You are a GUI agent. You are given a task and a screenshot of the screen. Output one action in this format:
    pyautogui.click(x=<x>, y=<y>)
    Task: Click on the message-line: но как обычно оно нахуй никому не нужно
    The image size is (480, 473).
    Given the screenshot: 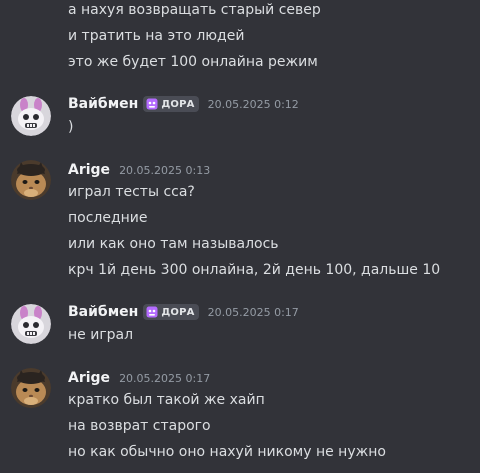 What is the action you would take?
    pyautogui.click(x=227, y=452)
    